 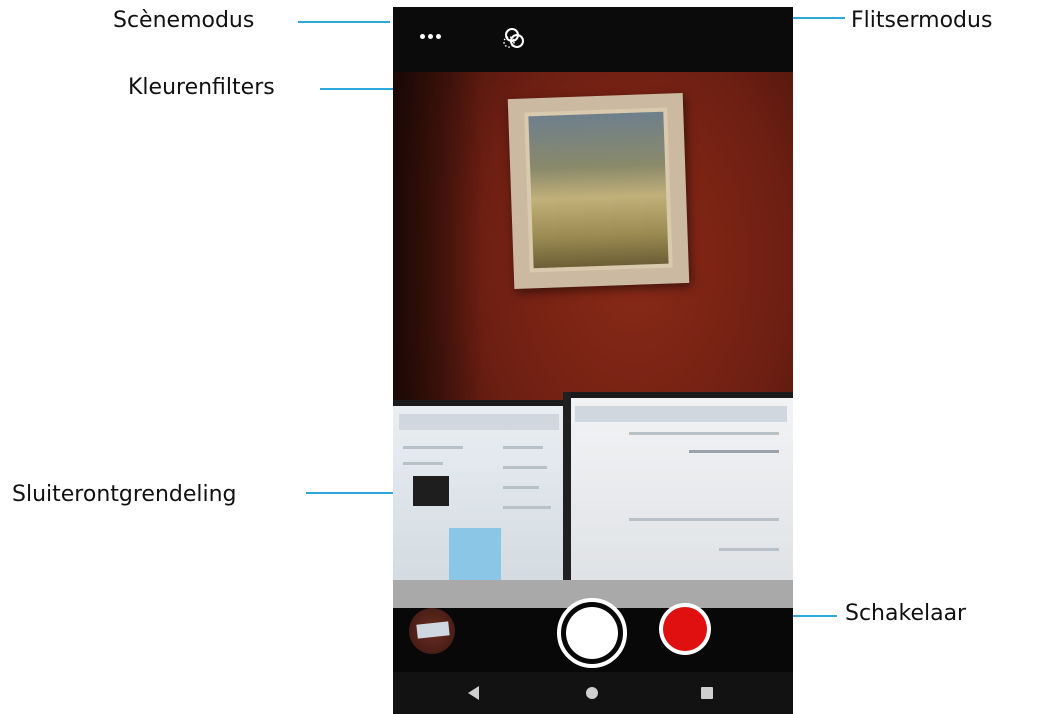 What do you see at coordinates (432, 631) in the screenshot?
I see `gallery-thumbnail` at bounding box center [432, 631].